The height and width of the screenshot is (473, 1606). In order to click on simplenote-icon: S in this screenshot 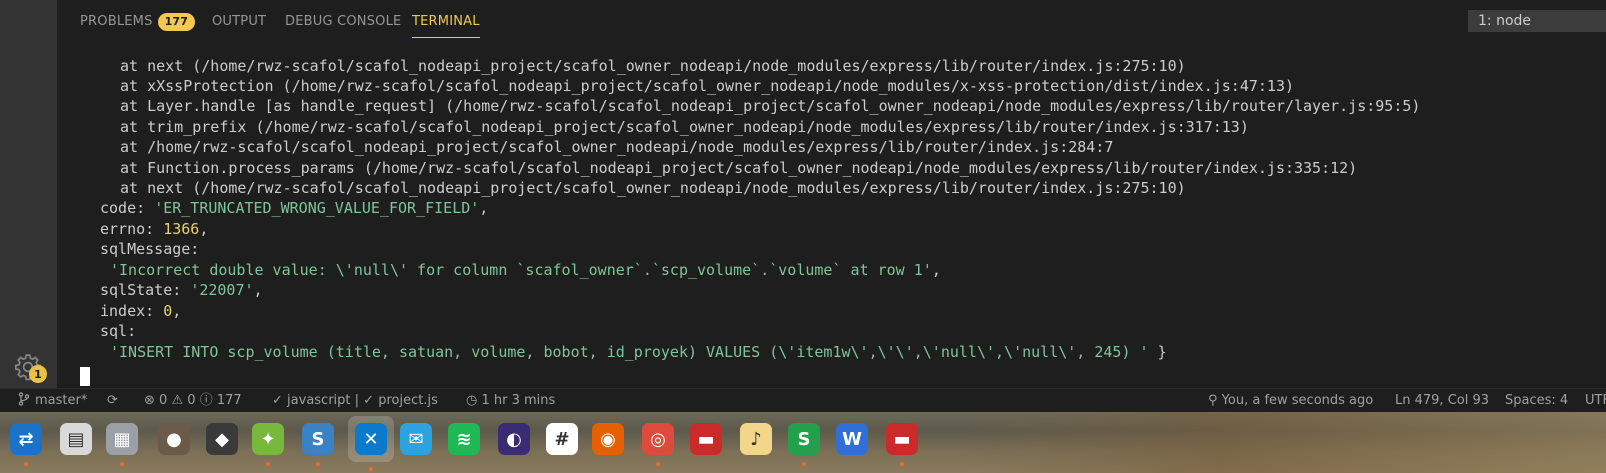, I will do `click(318, 443)`.